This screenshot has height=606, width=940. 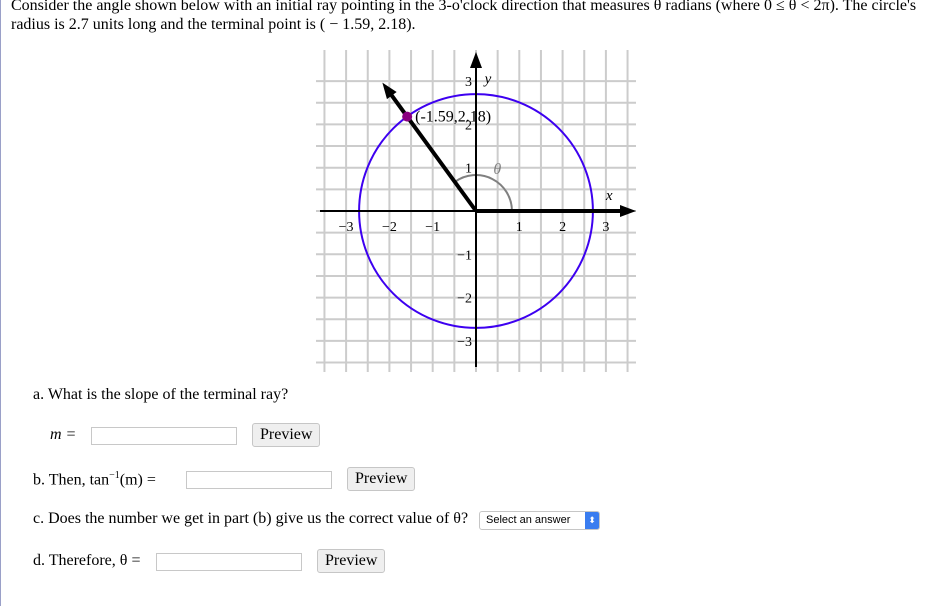 What do you see at coordinates (468, 82) in the screenshot?
I see `y-tick-label: 3` at bounding box center [468, 82].